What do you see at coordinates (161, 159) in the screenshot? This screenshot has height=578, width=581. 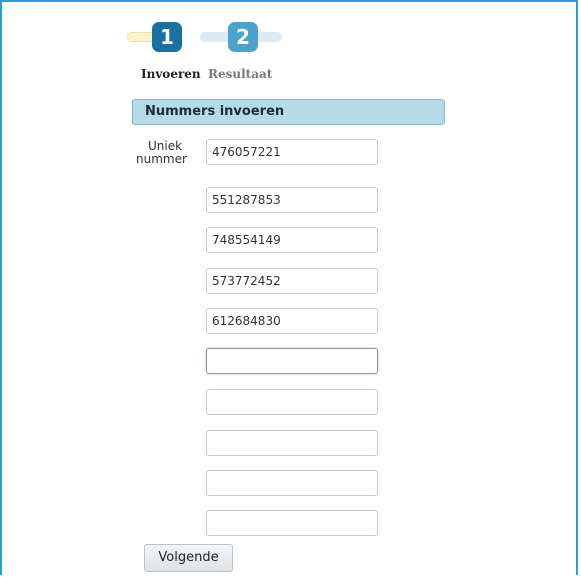 I see `unique-number-label-line2: nummer` at bounding box center [161, 159].